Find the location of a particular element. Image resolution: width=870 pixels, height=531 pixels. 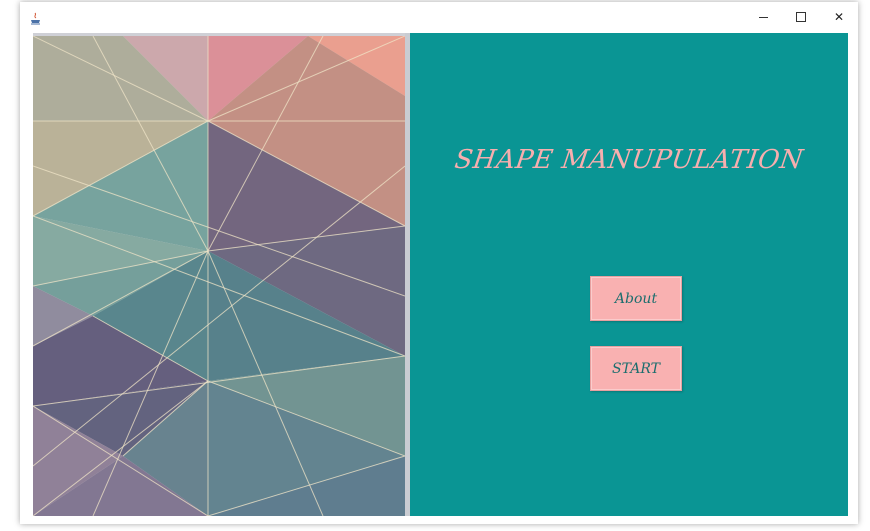

minimize-button is located at coordinates (763, 17).